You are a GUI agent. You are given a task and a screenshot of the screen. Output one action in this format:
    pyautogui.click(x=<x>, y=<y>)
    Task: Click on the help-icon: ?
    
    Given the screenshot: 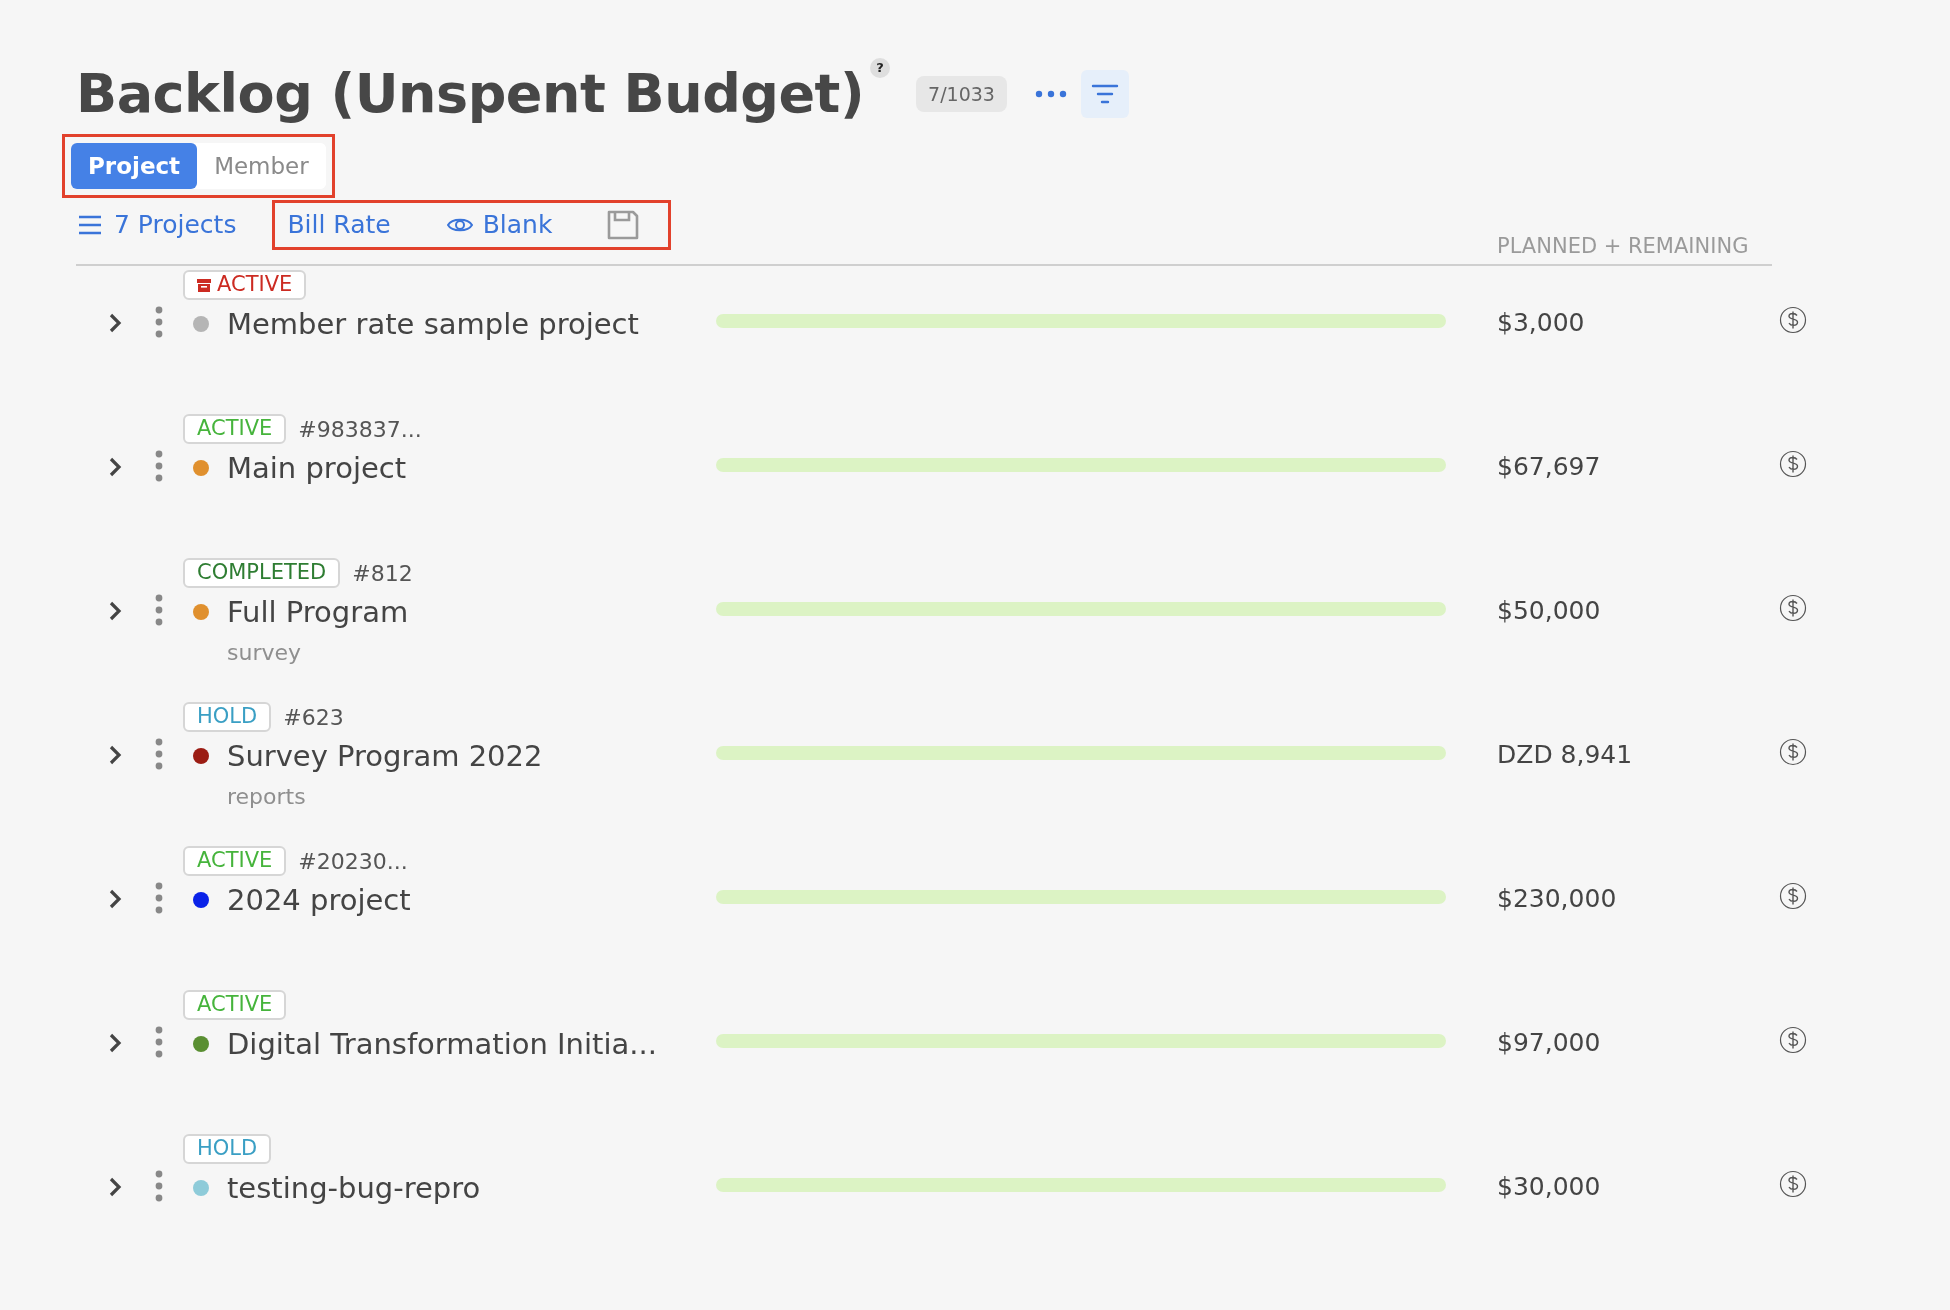 What is the action you would take?
    pyautogui.click(x=880, y=68)
    